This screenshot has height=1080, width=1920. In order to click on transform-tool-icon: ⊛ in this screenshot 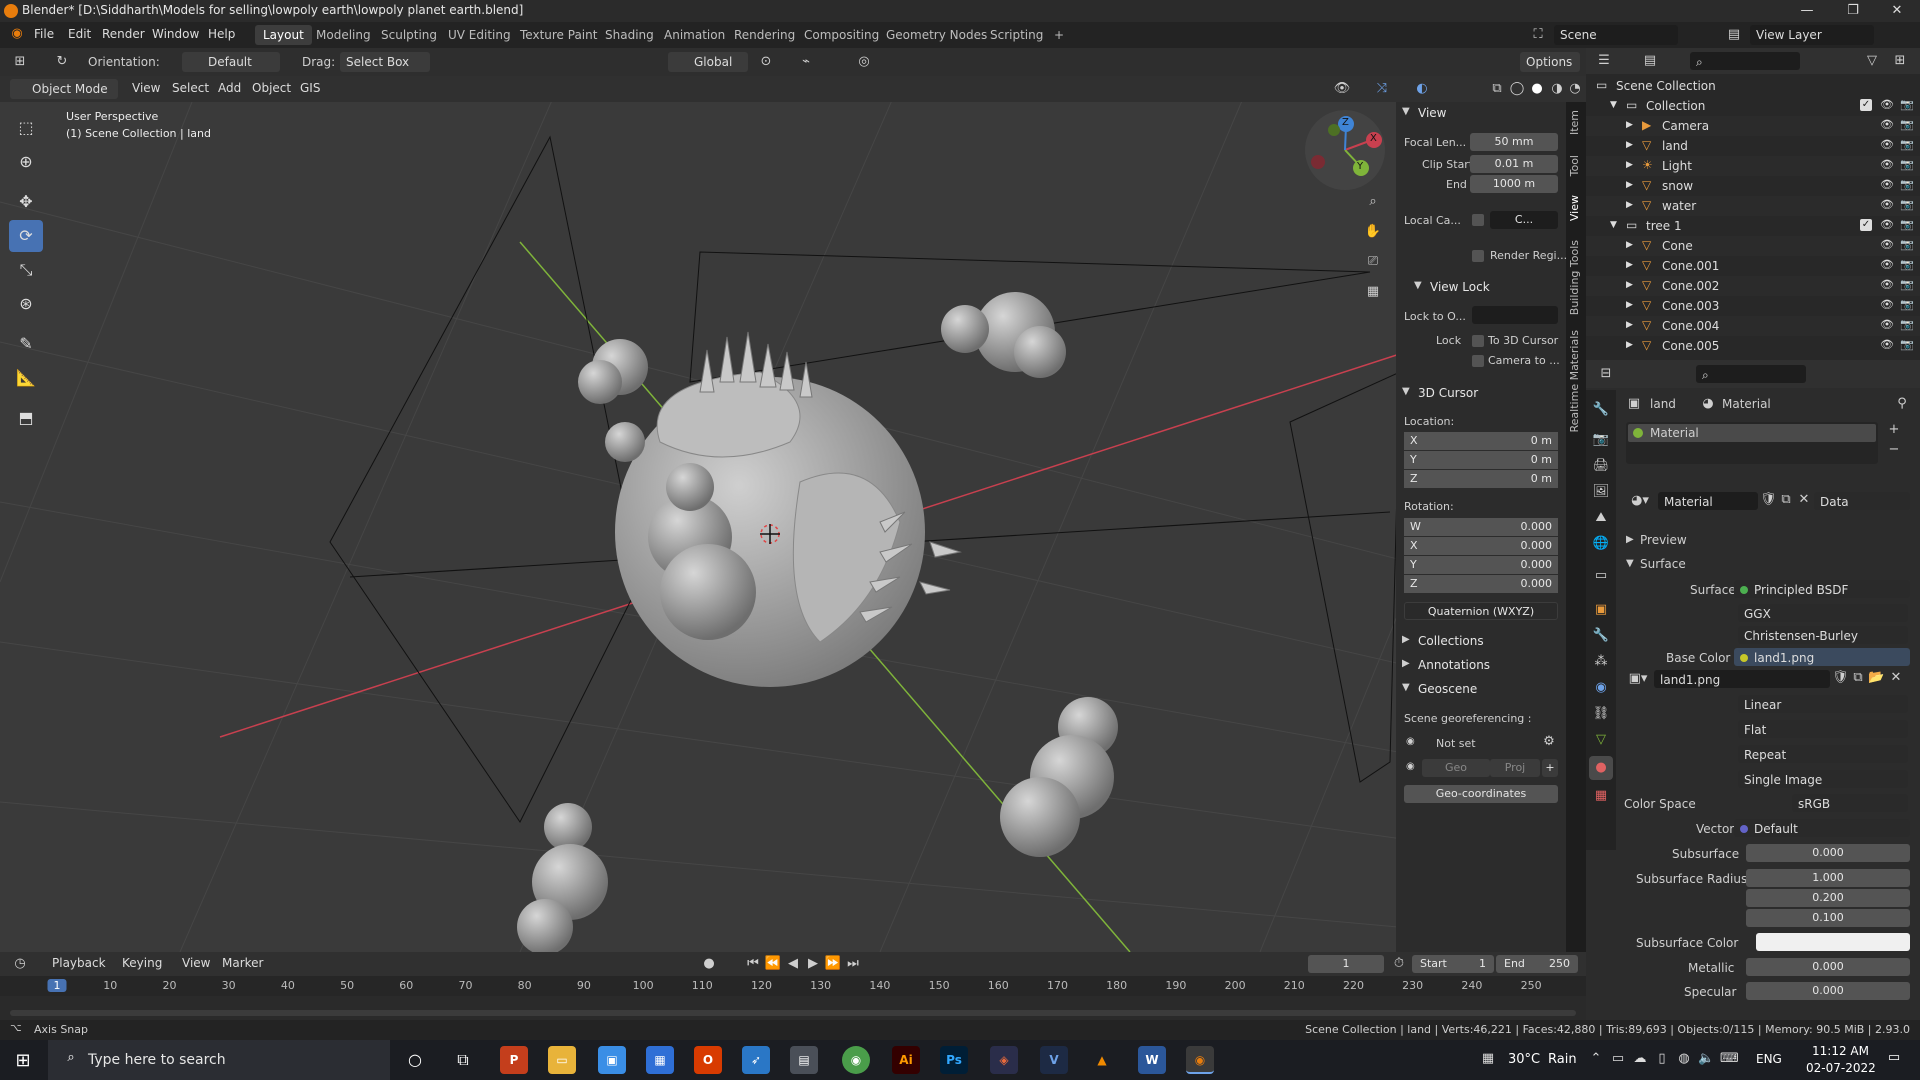, I will do `click(26, 304)`.